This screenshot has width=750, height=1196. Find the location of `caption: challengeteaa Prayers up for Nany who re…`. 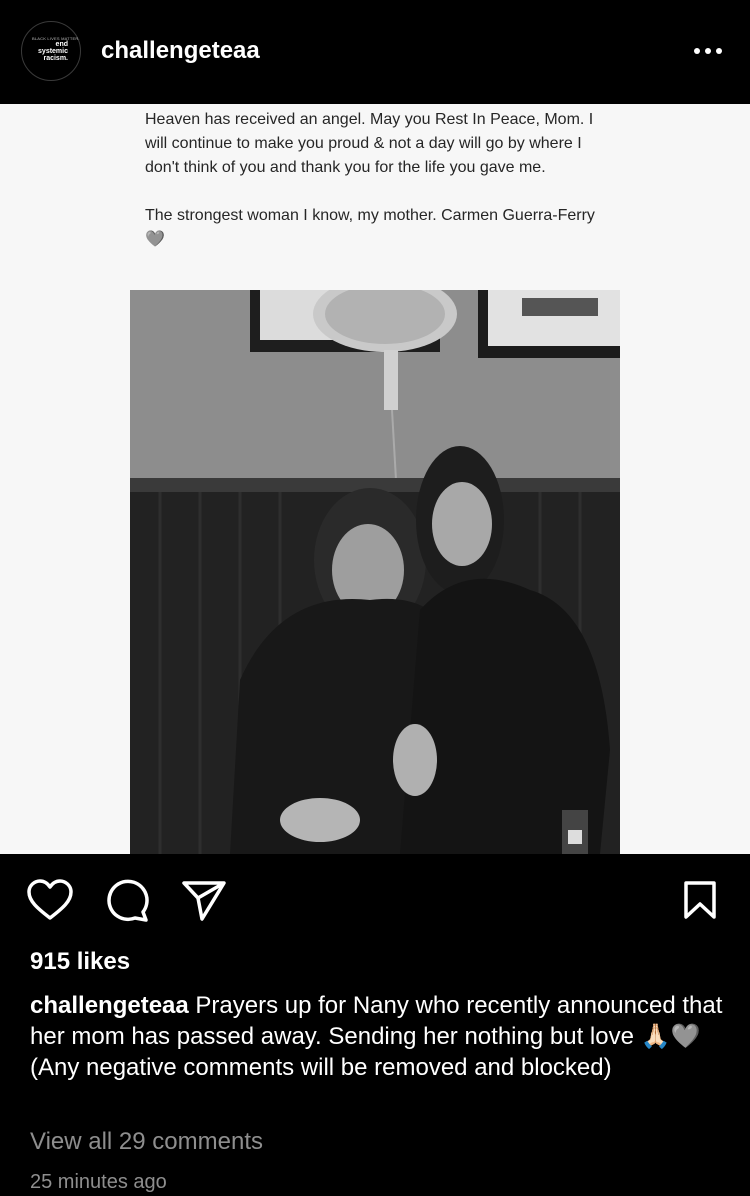

caption: challengeteaa Prayers up for Nany who re… is located at coordinates (380, 1036).